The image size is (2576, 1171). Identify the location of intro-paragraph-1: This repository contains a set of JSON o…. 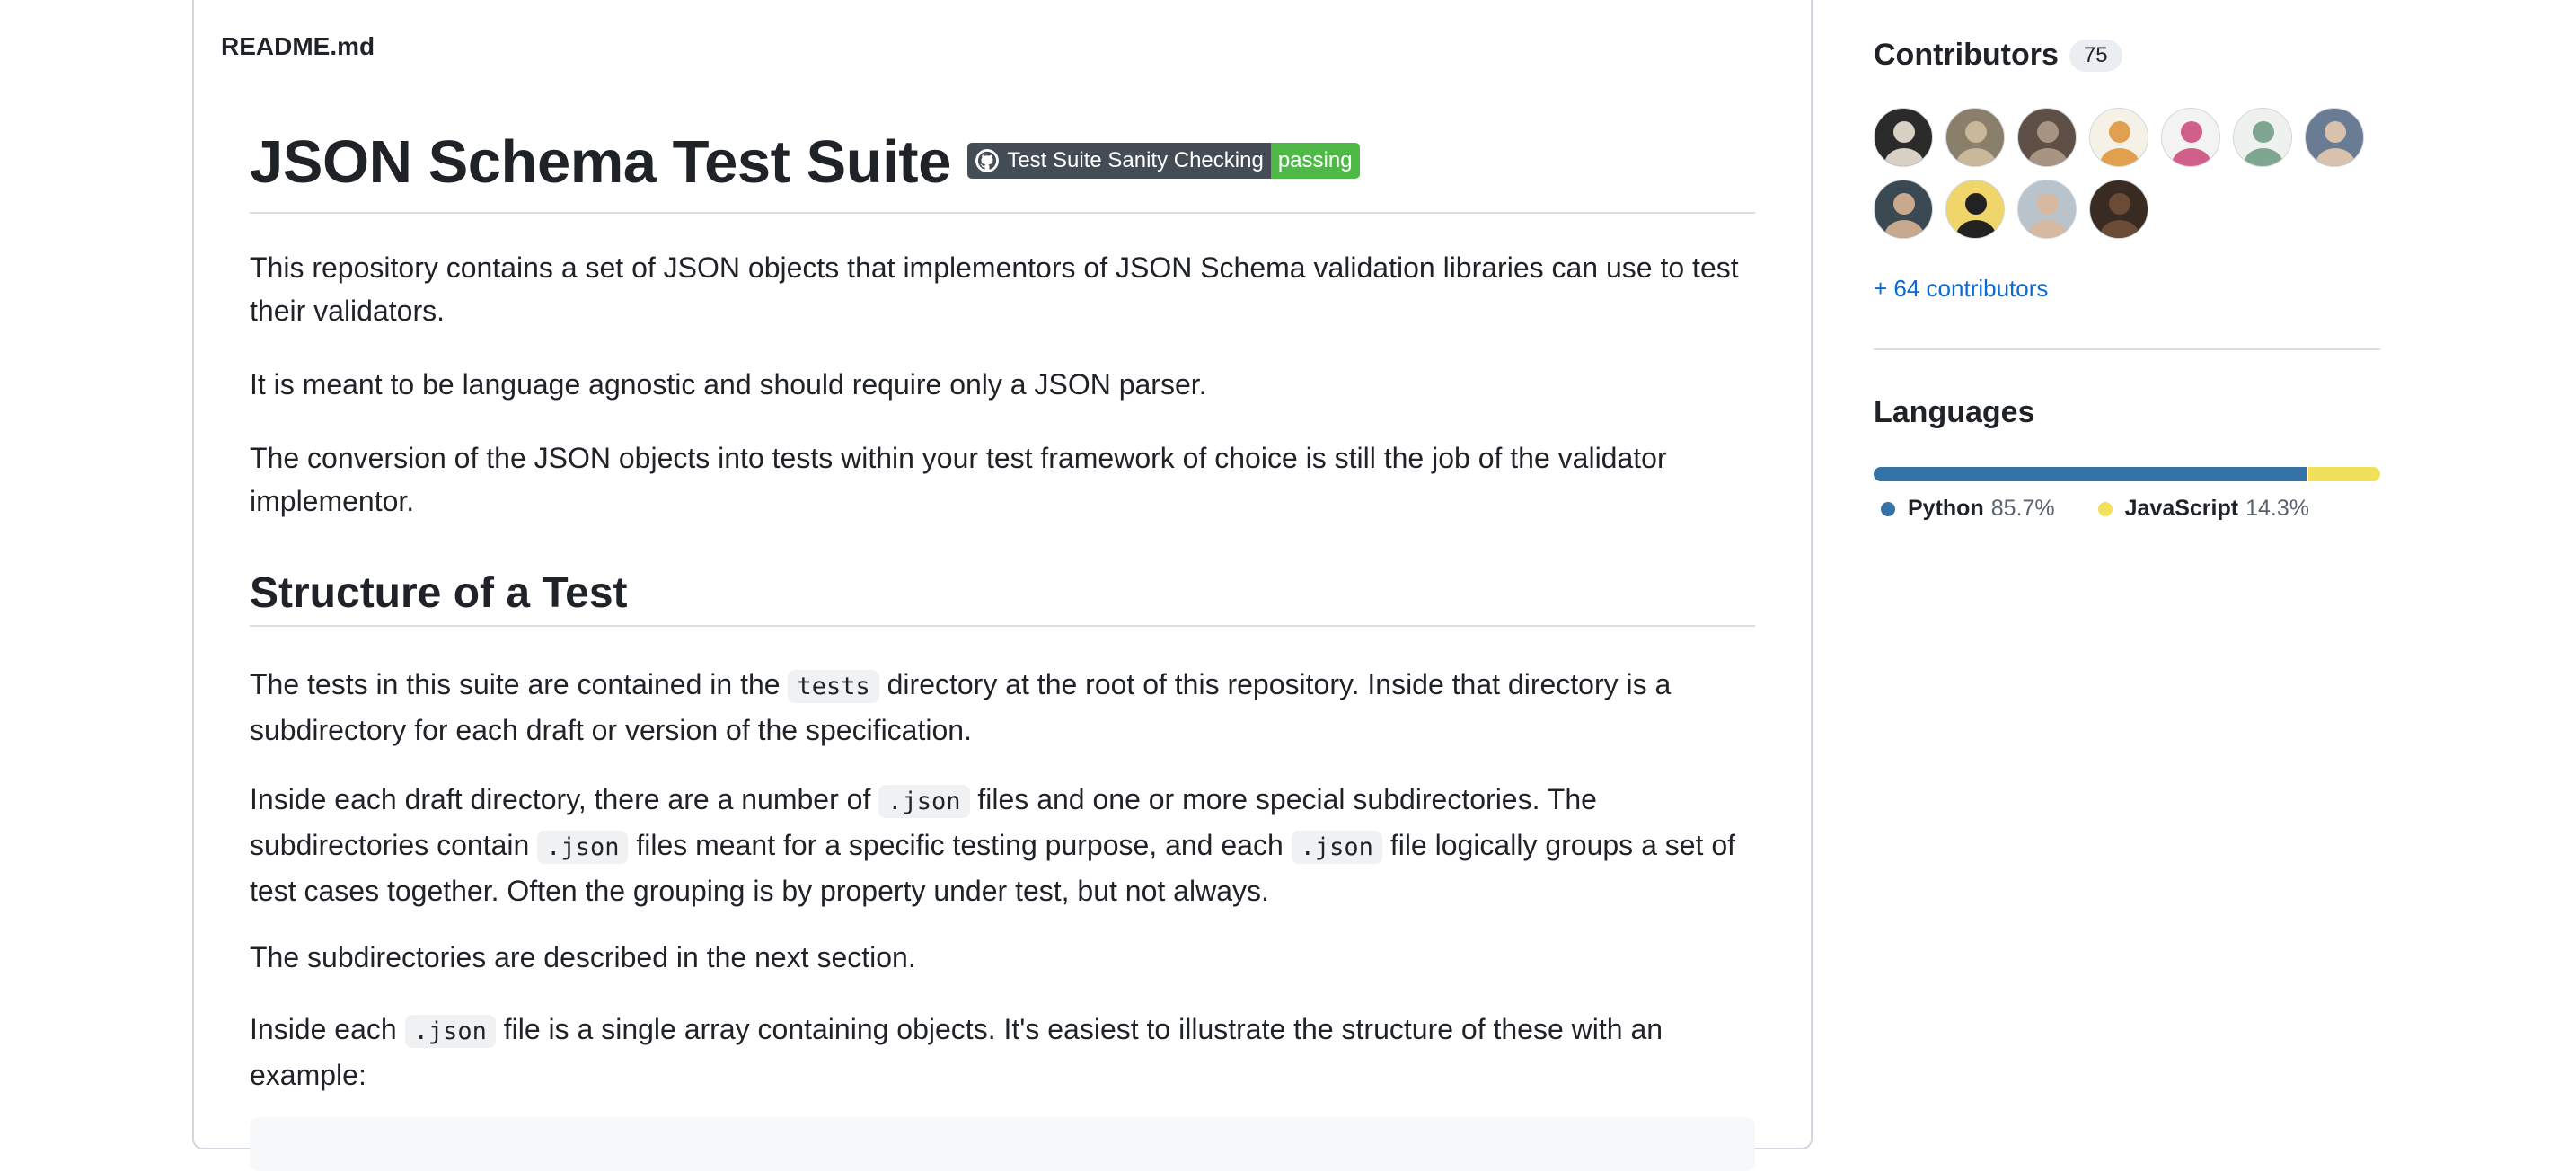
(994, 289).